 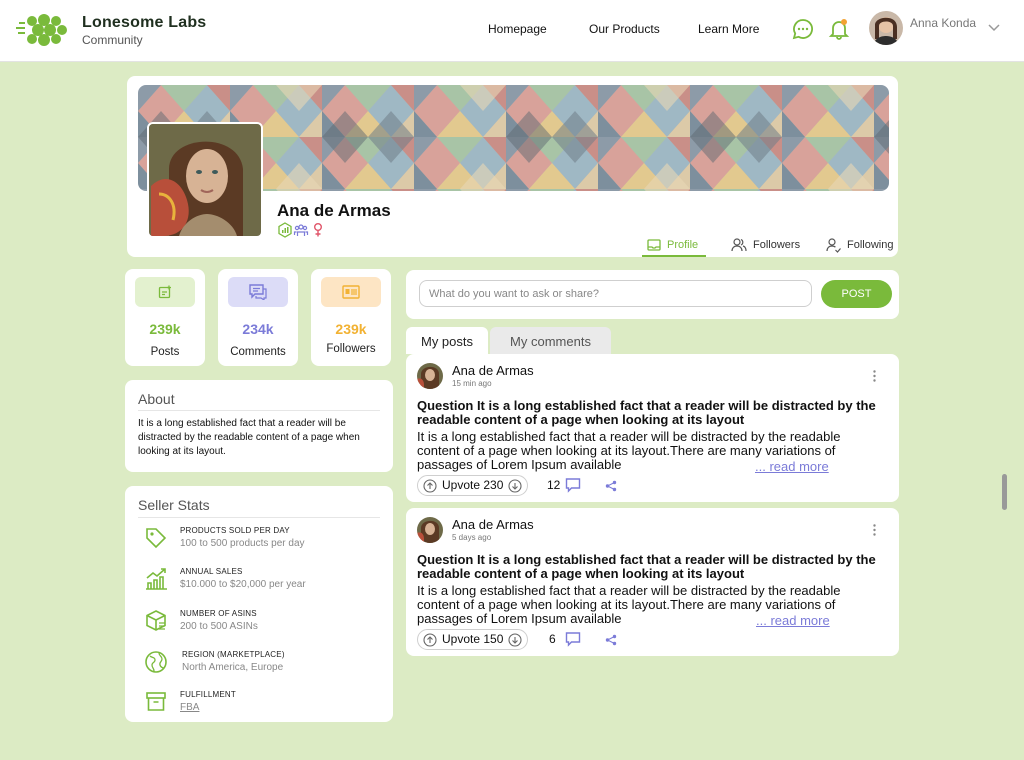 I want to click on lonesome-labs-logo, so click(x=45, y=30).